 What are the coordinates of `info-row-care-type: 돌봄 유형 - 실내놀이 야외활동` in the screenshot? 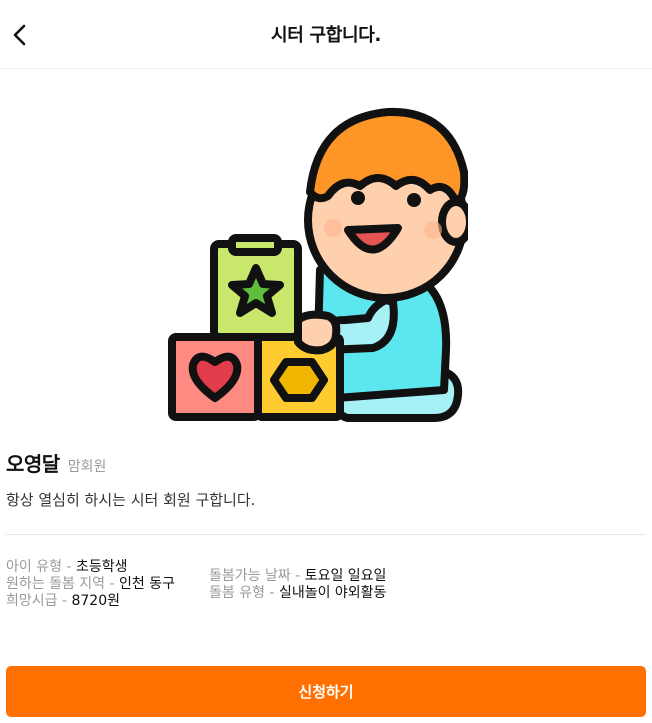 It's located at (298, 593).